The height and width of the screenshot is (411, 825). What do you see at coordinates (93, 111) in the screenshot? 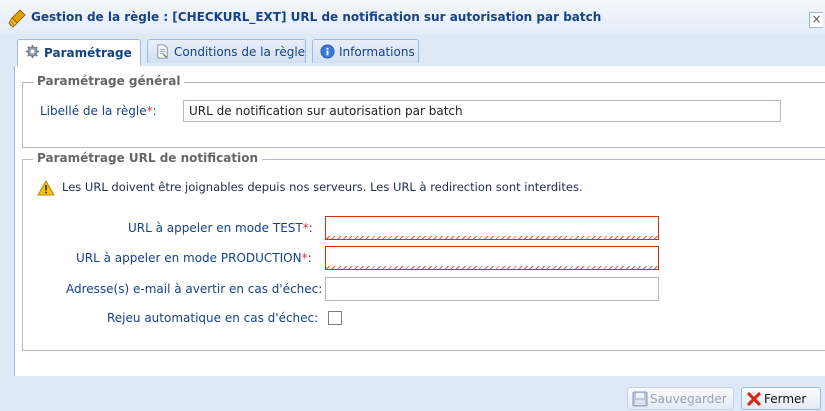
I see `rule-label-text: Libellé de la règle` at bounding box center [93, 111].